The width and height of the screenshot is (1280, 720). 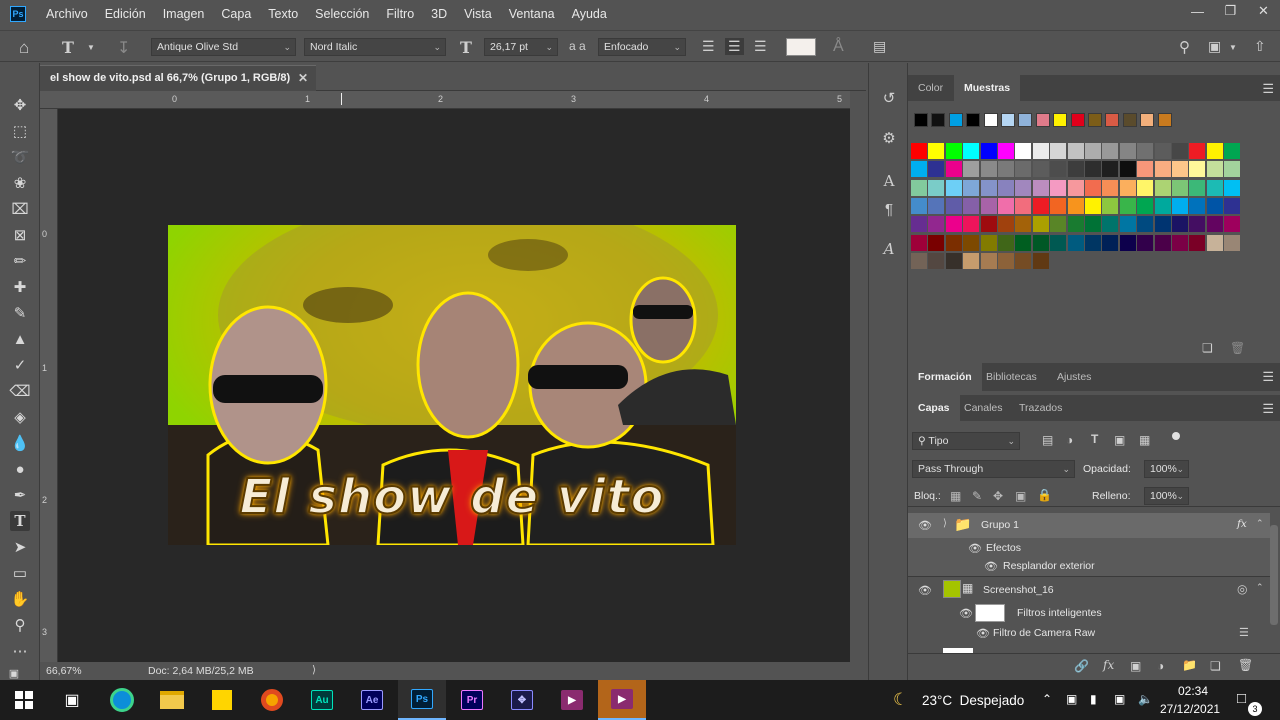 I want to click on minimize-icon: —, so click(x=1197, y=11).